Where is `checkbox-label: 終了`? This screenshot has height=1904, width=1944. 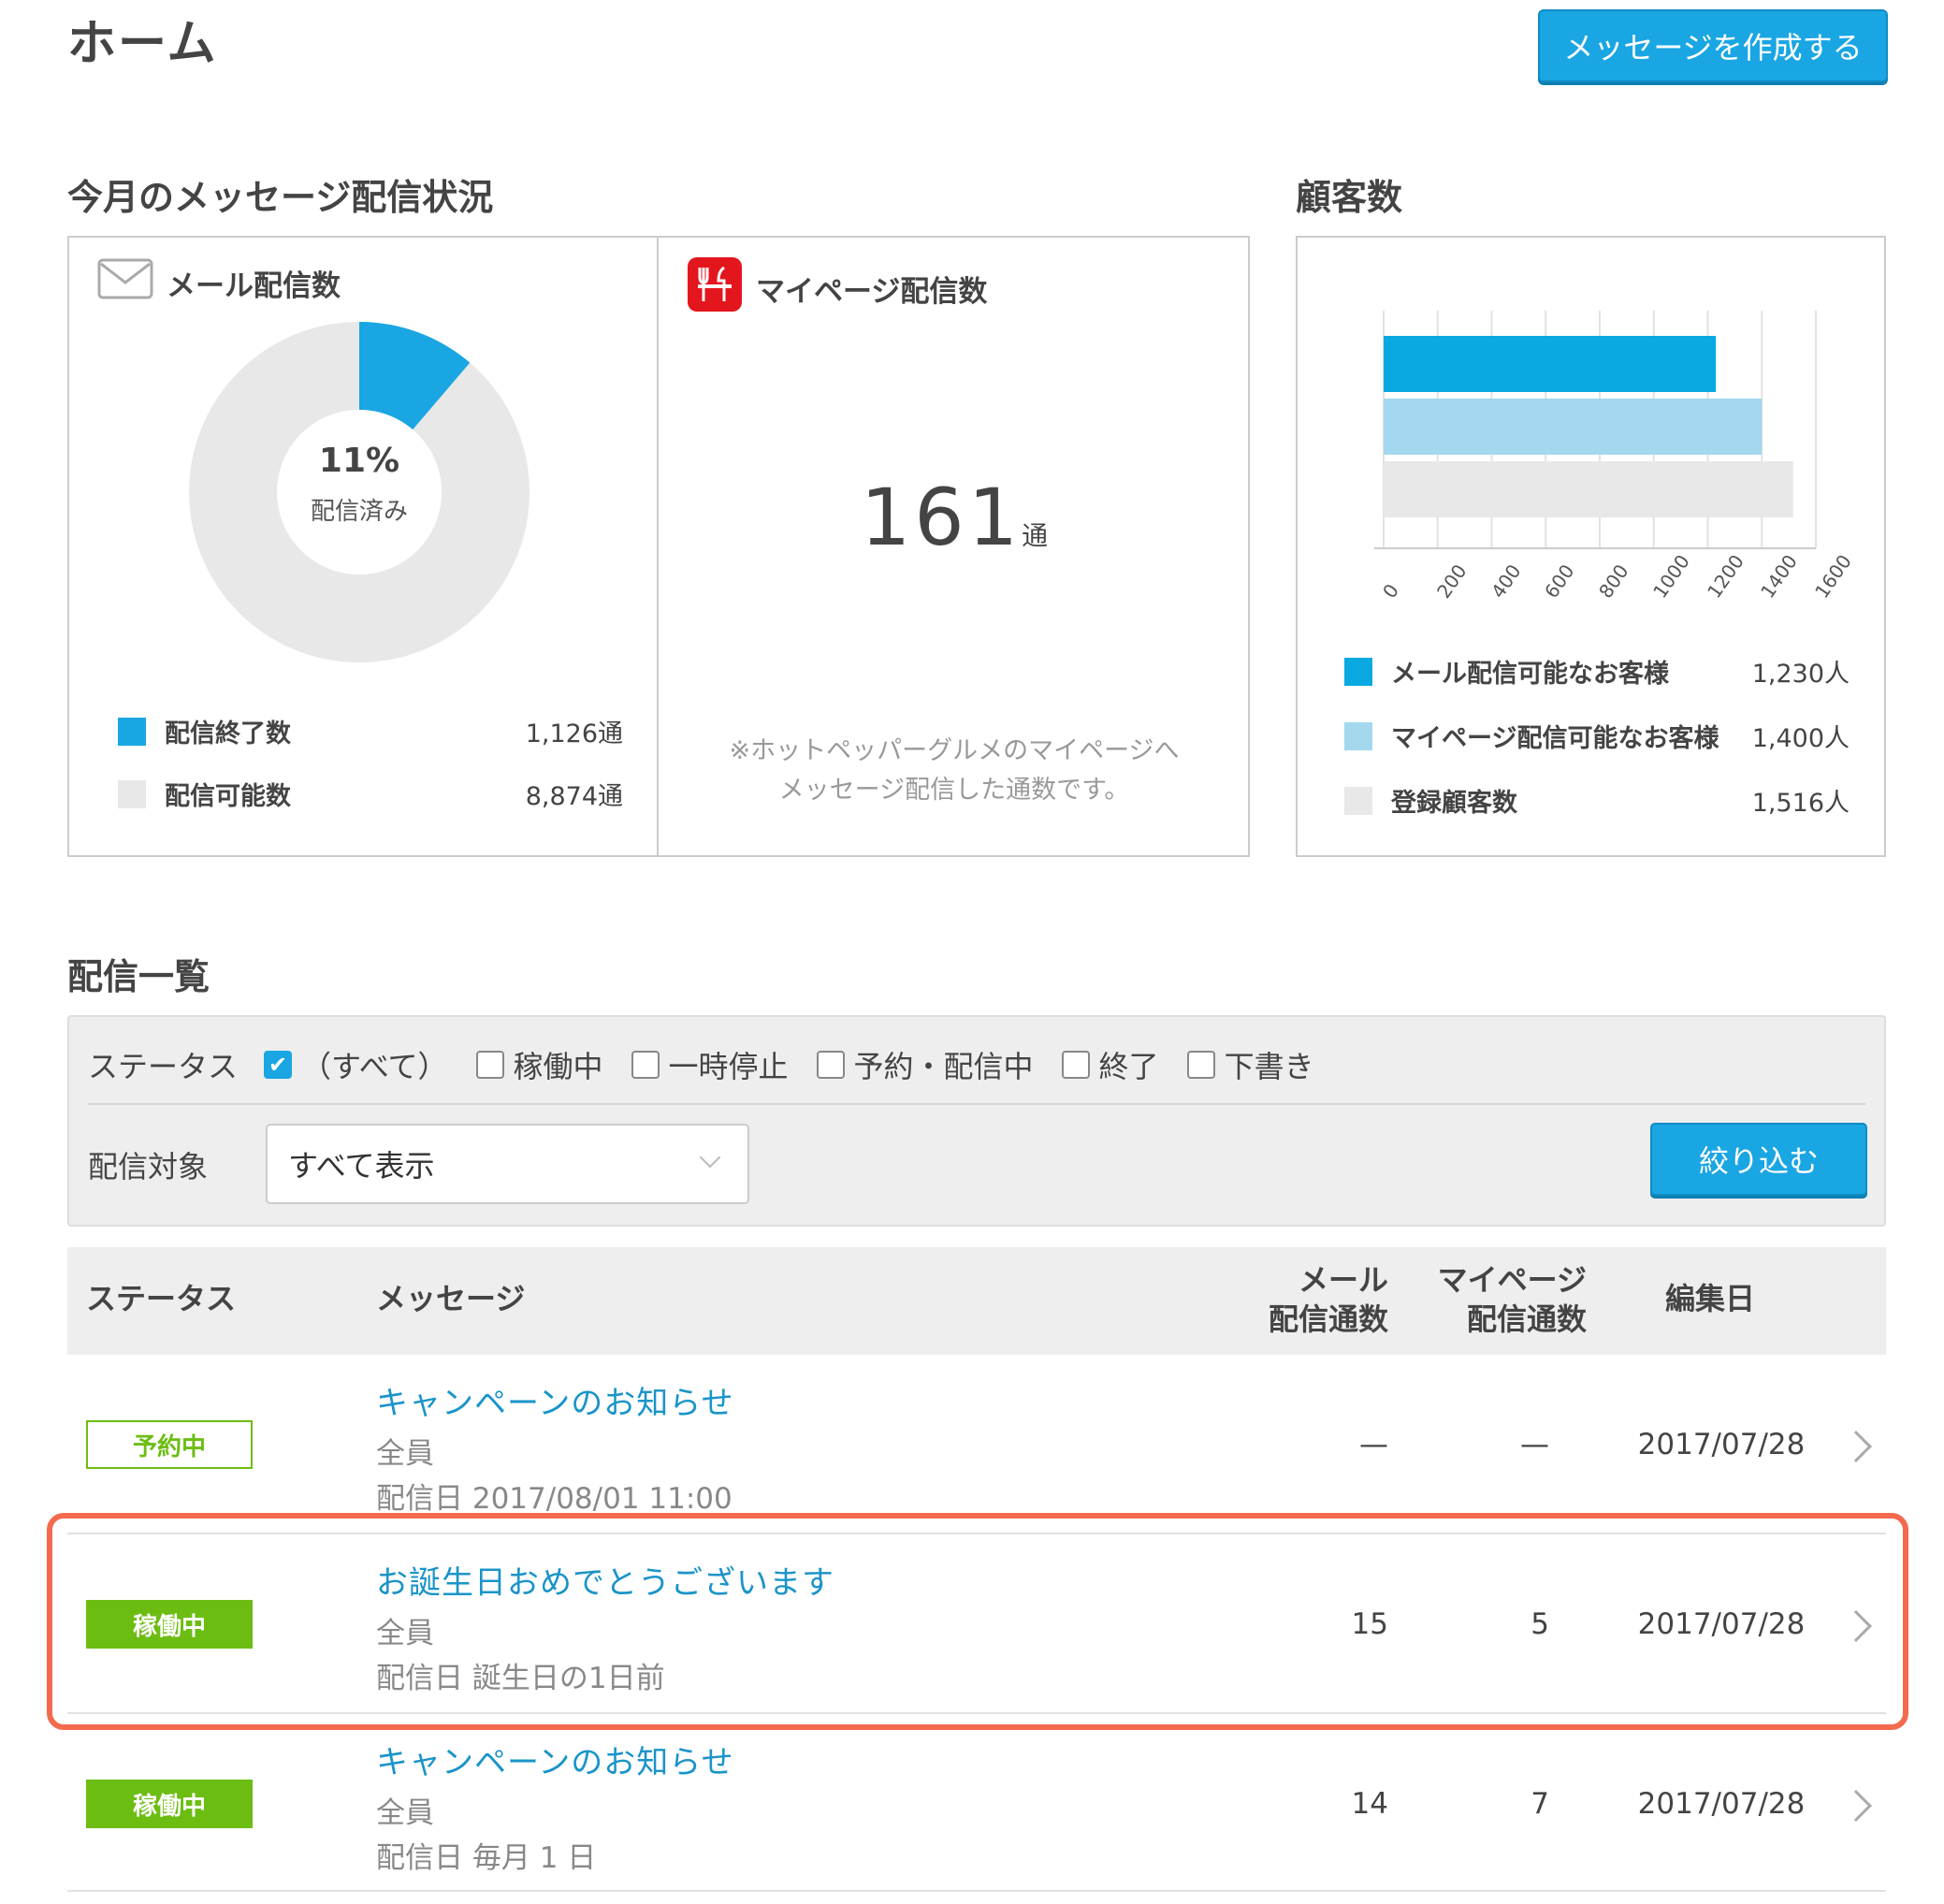
checkbox-label: 終了 is located at coordinates (1128, 1066).